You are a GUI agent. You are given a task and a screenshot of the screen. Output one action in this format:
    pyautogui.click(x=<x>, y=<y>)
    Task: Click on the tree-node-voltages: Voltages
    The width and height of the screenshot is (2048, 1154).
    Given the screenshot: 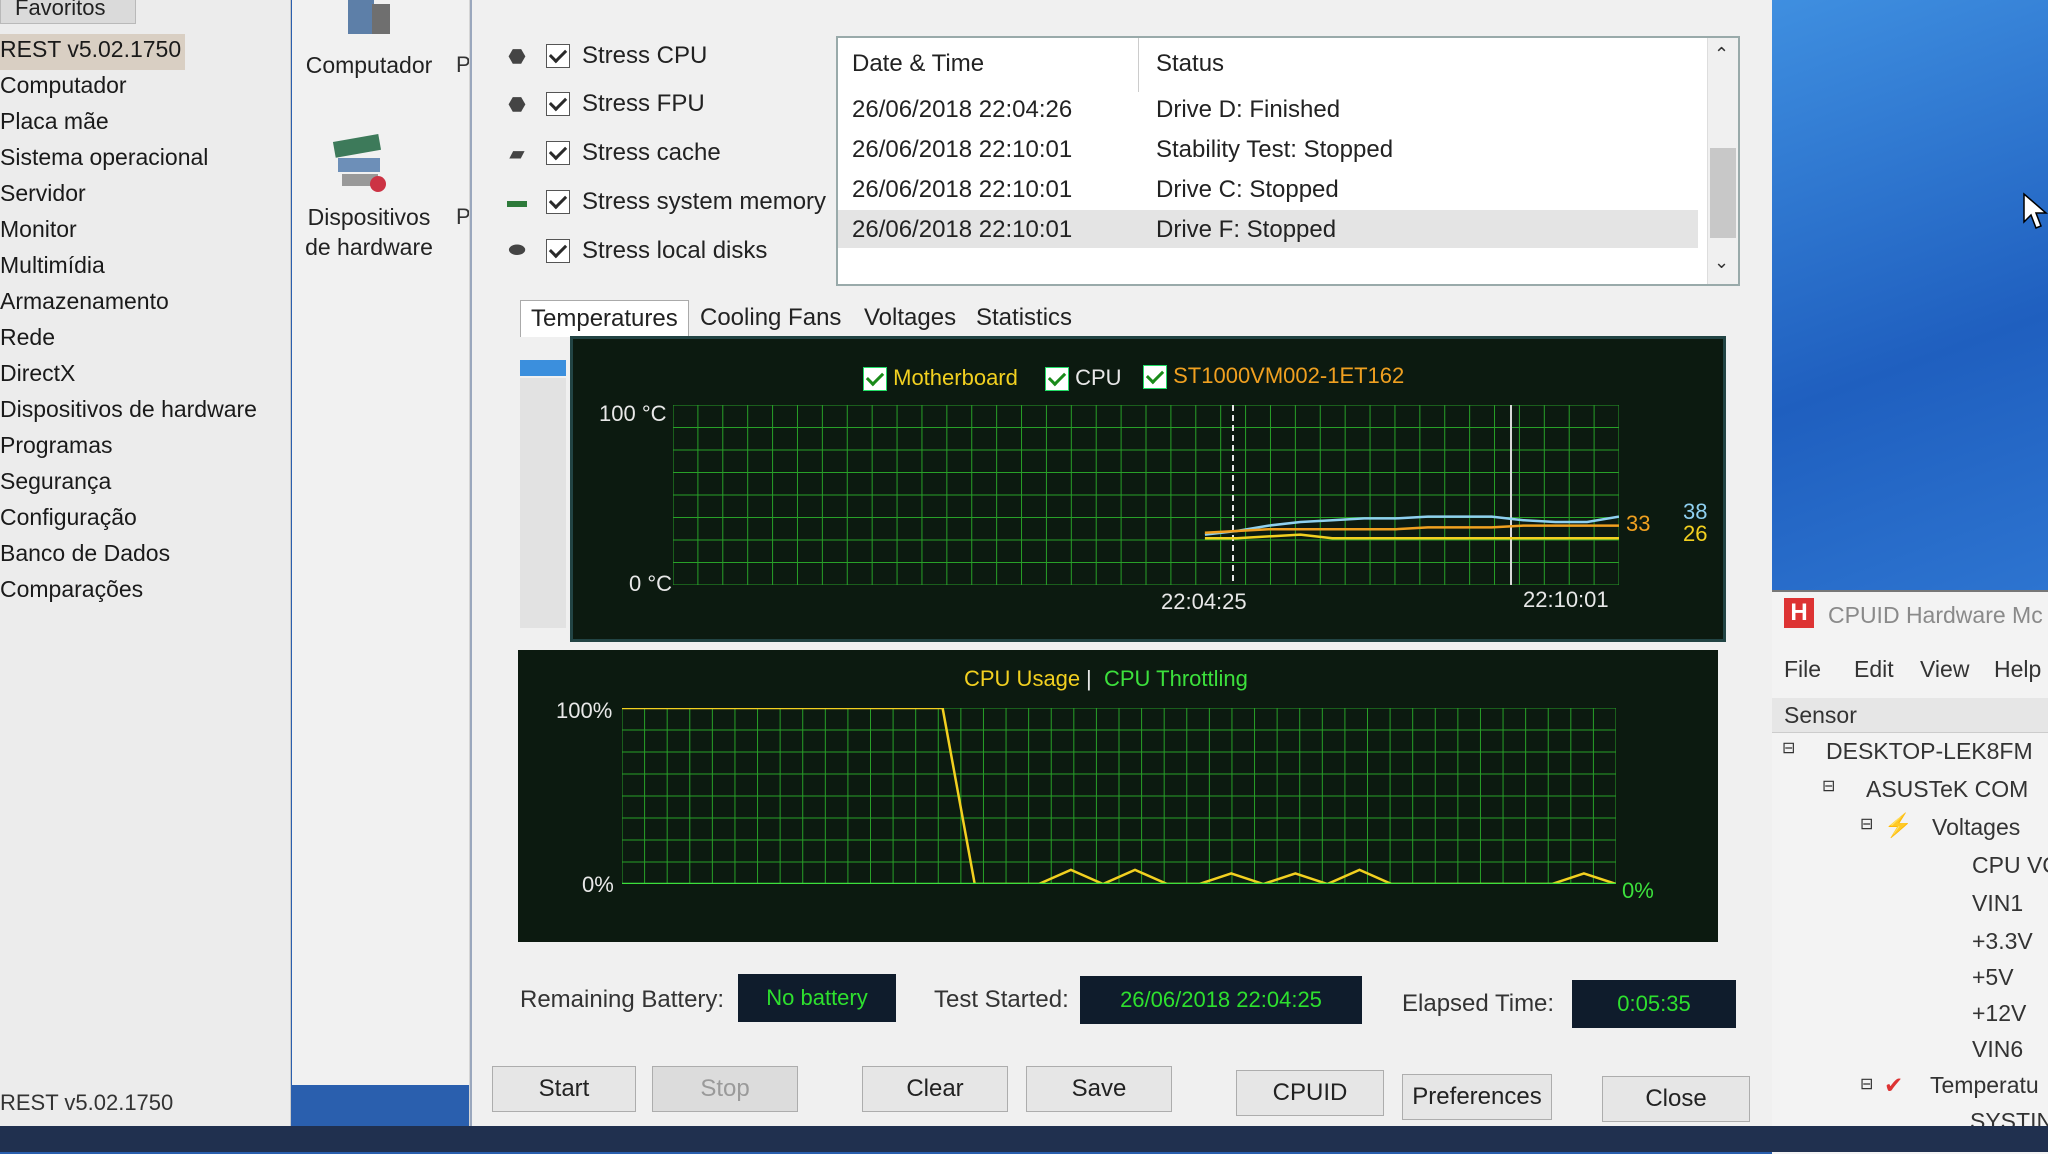 What is the action you would take?
    pyautogui.click(x=1976, y=827)
    